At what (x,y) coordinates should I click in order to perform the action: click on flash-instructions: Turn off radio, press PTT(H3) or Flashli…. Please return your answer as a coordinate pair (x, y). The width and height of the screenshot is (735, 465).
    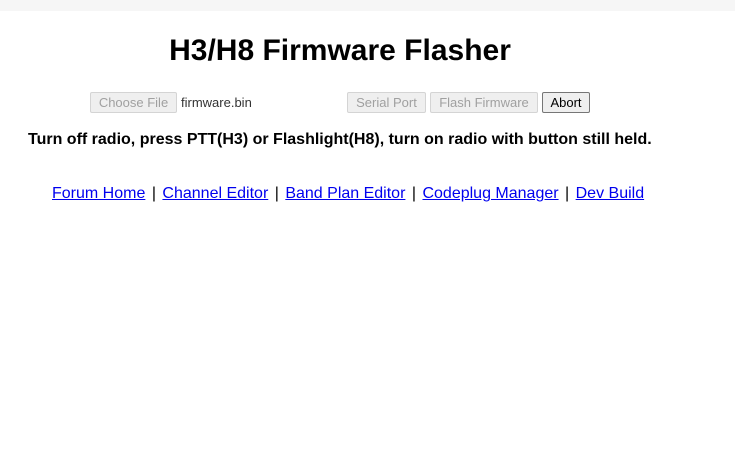
    Looking at the image, I should click on (340, 139).